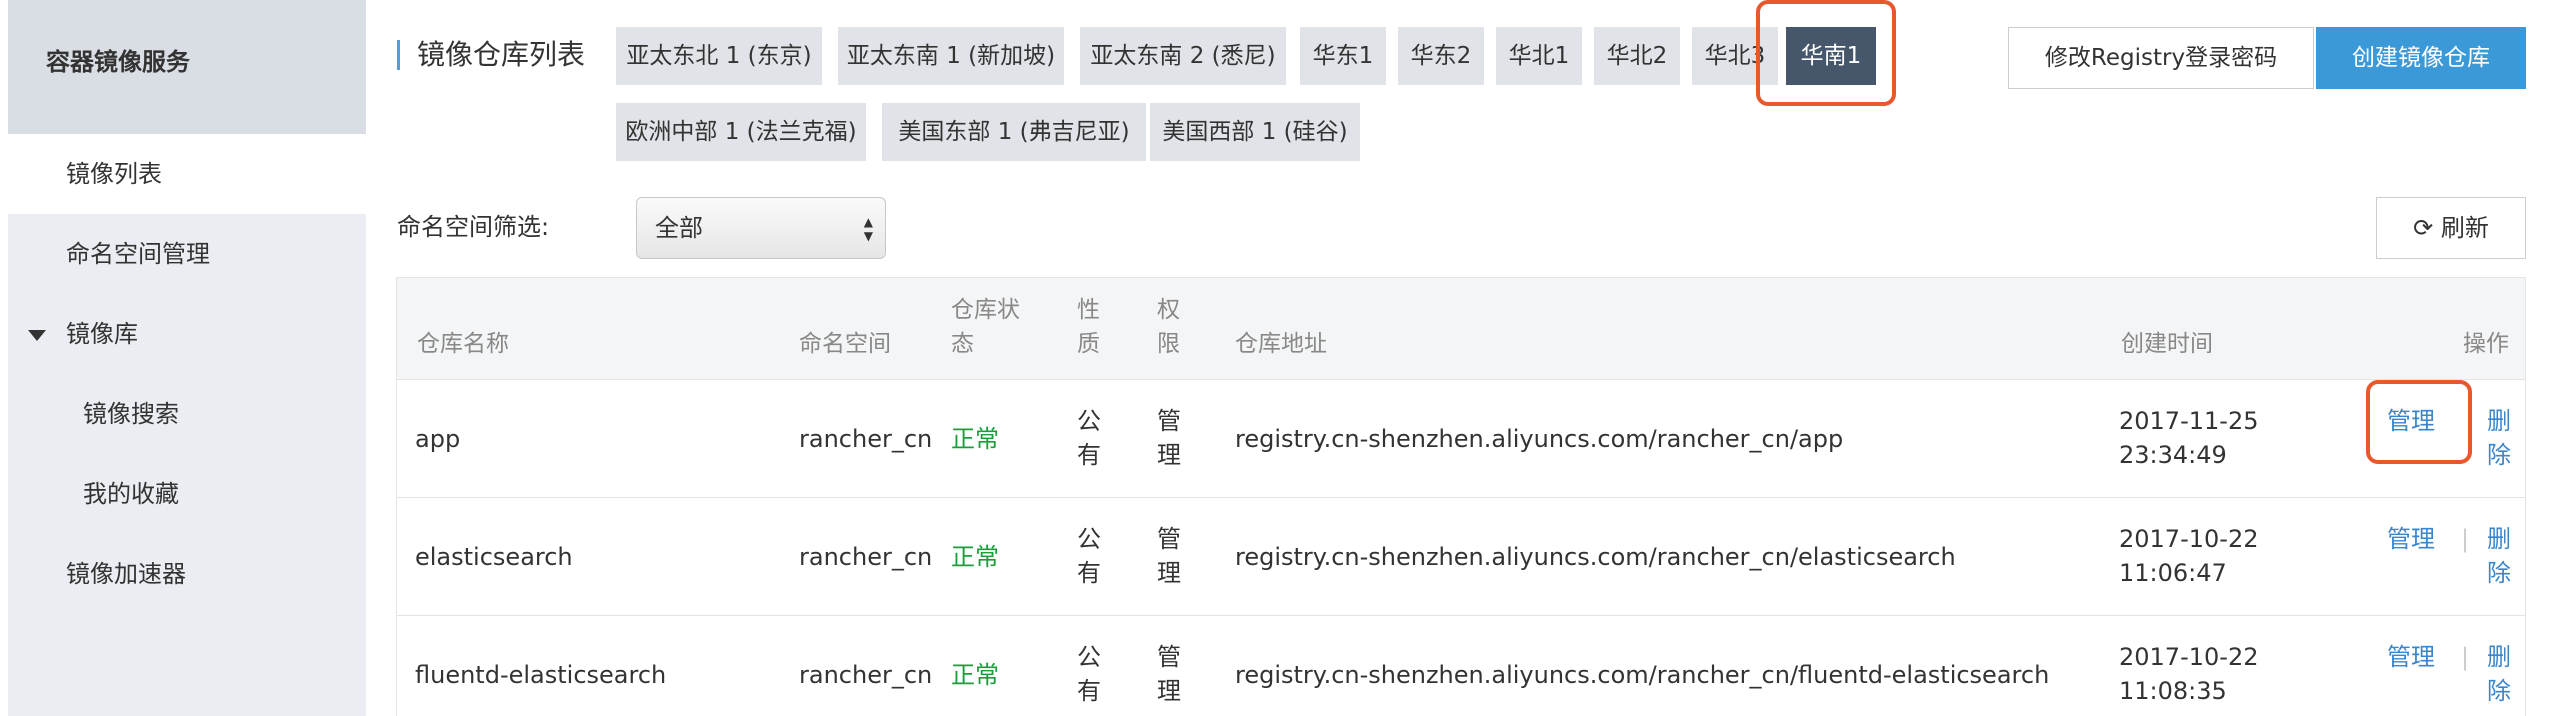 The width and height of the screenshot is (2550, 716). I want to click on refresh-button: ⟳ 刷新, so click(2451, 228).